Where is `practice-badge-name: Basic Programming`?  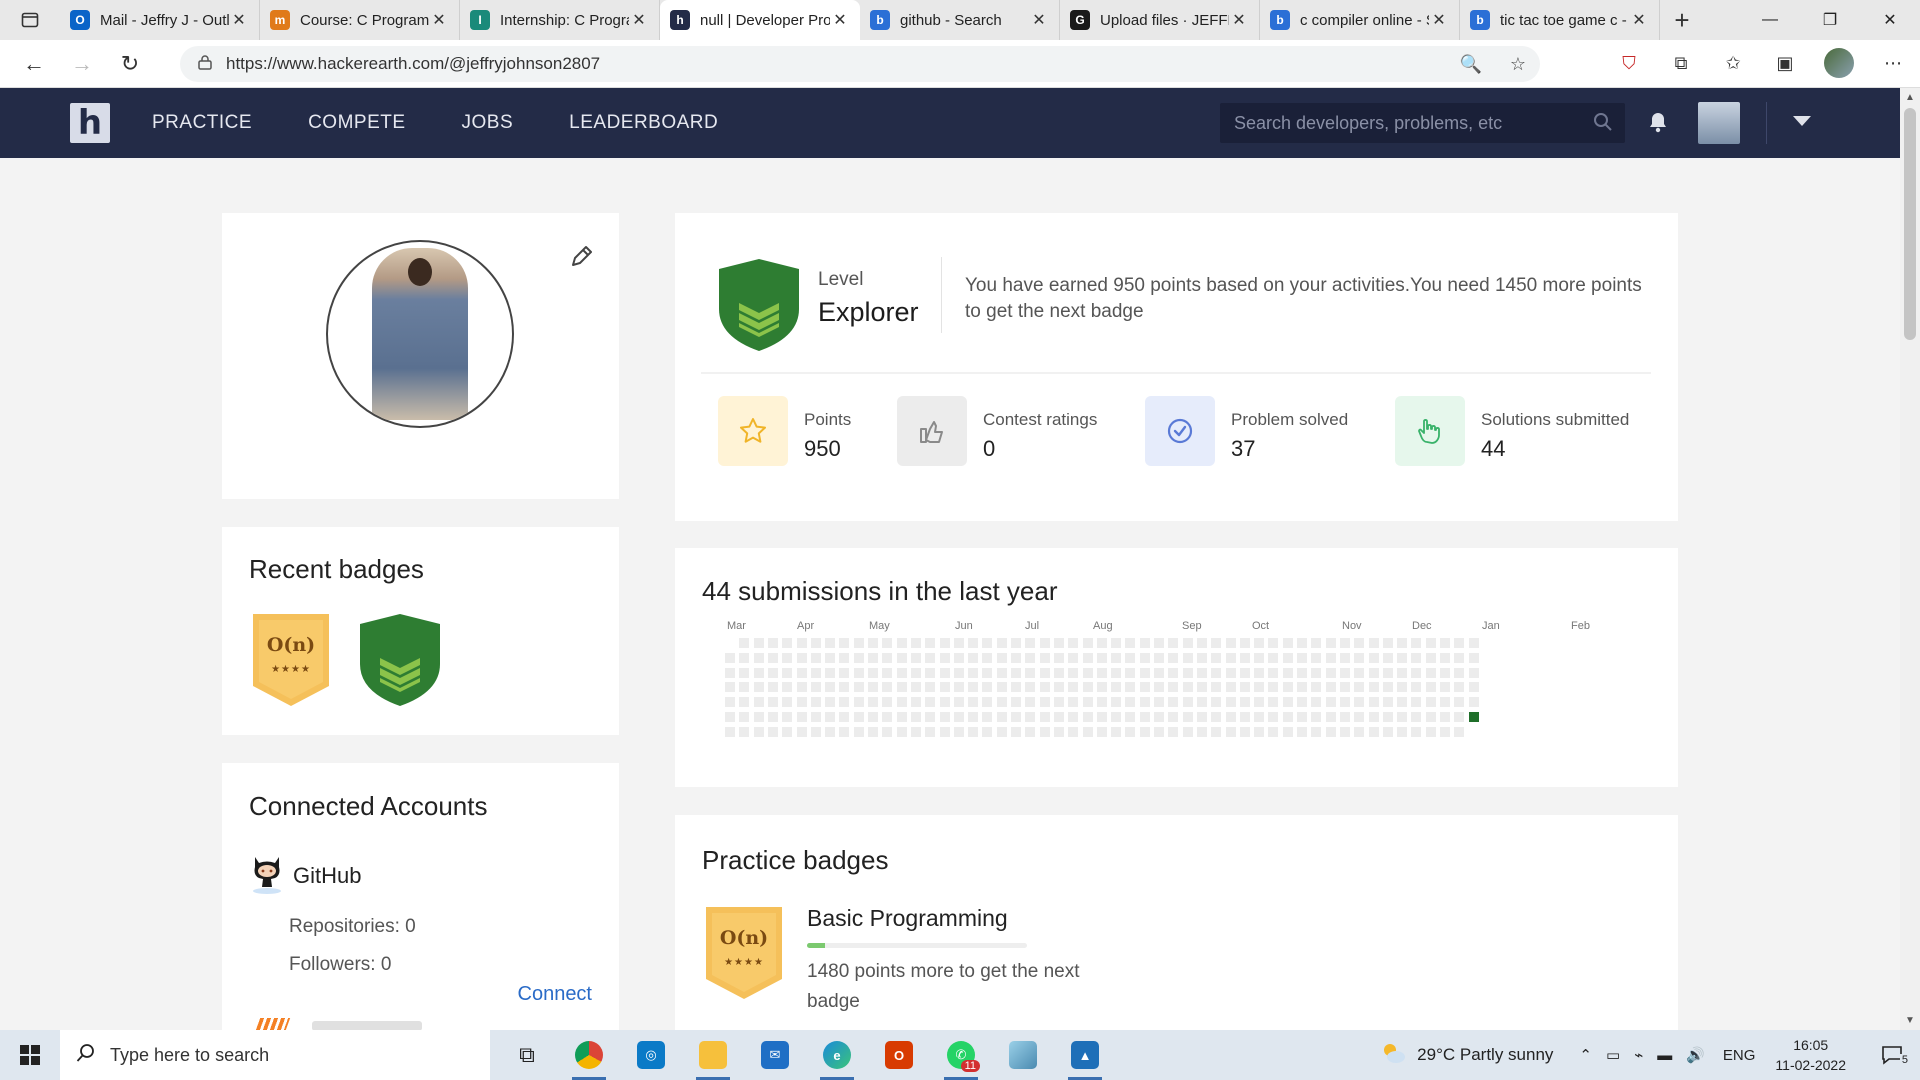 practice-badge-name: Basic Programming is located at coordinates (907, 918).